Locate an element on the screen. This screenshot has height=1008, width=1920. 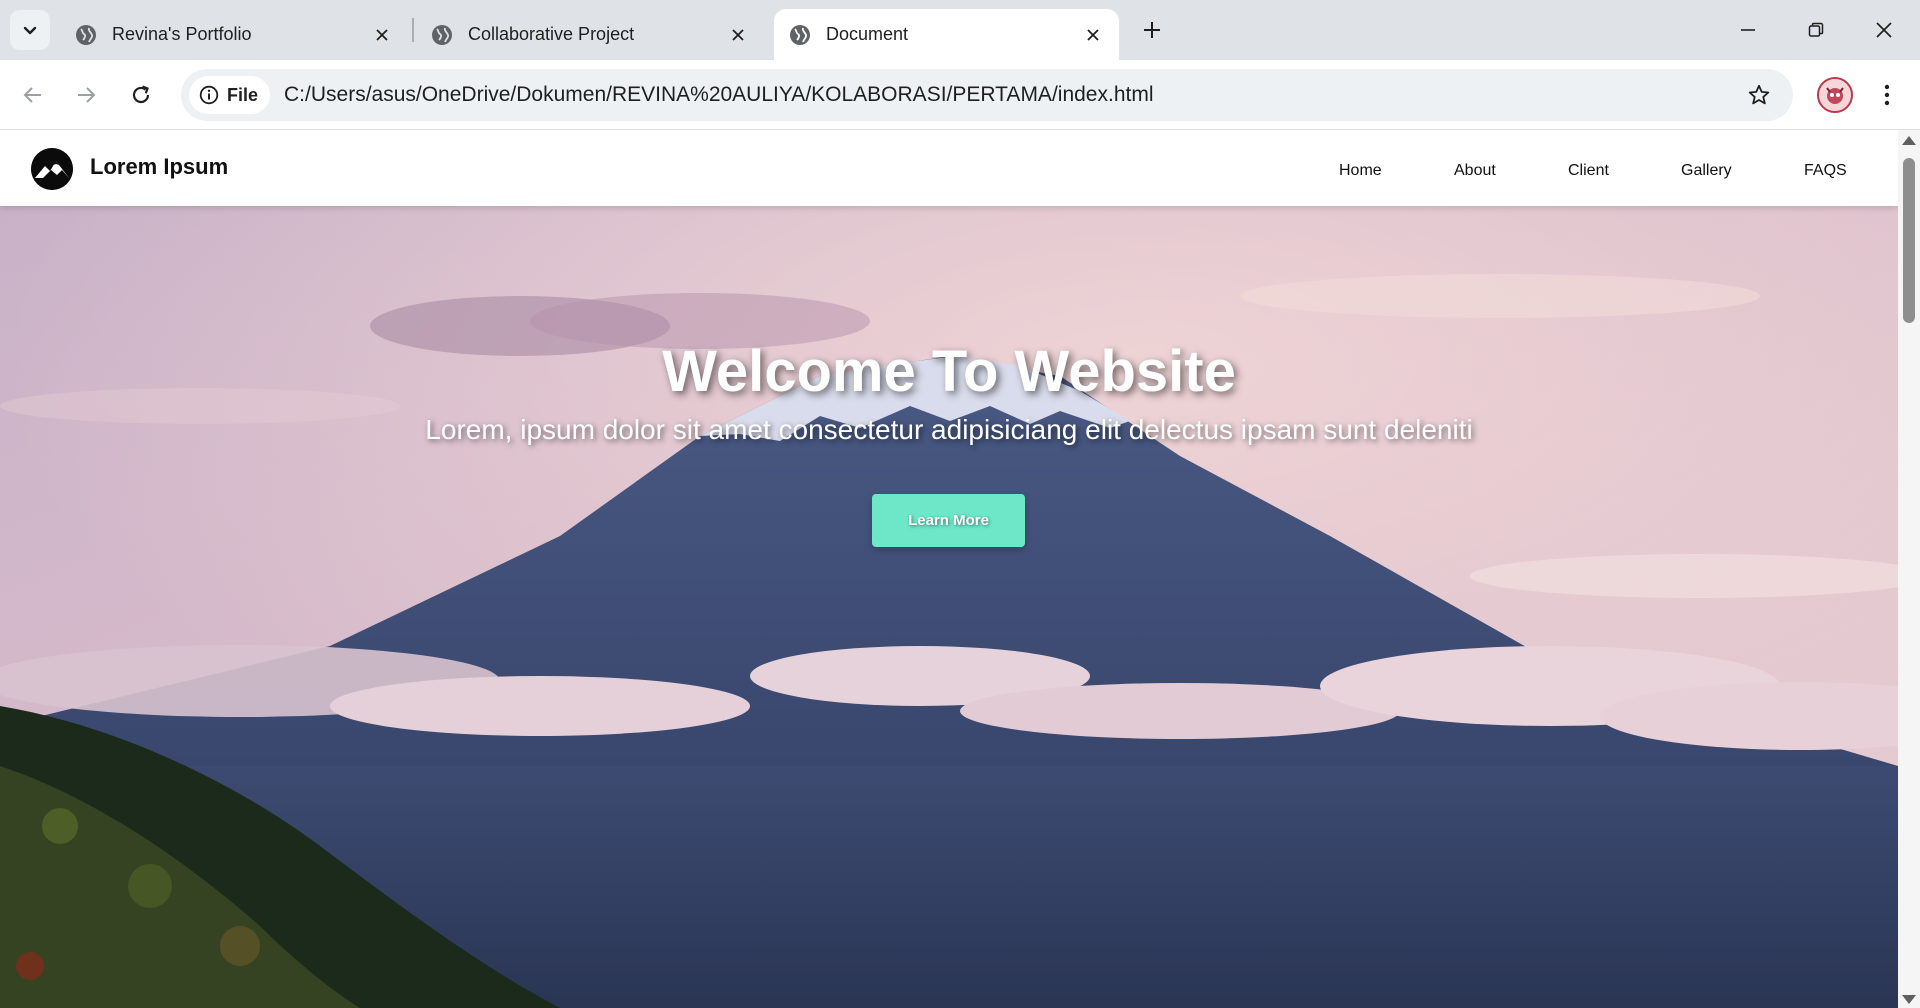
arrow-left-icon is located at coordinates (32, 95).